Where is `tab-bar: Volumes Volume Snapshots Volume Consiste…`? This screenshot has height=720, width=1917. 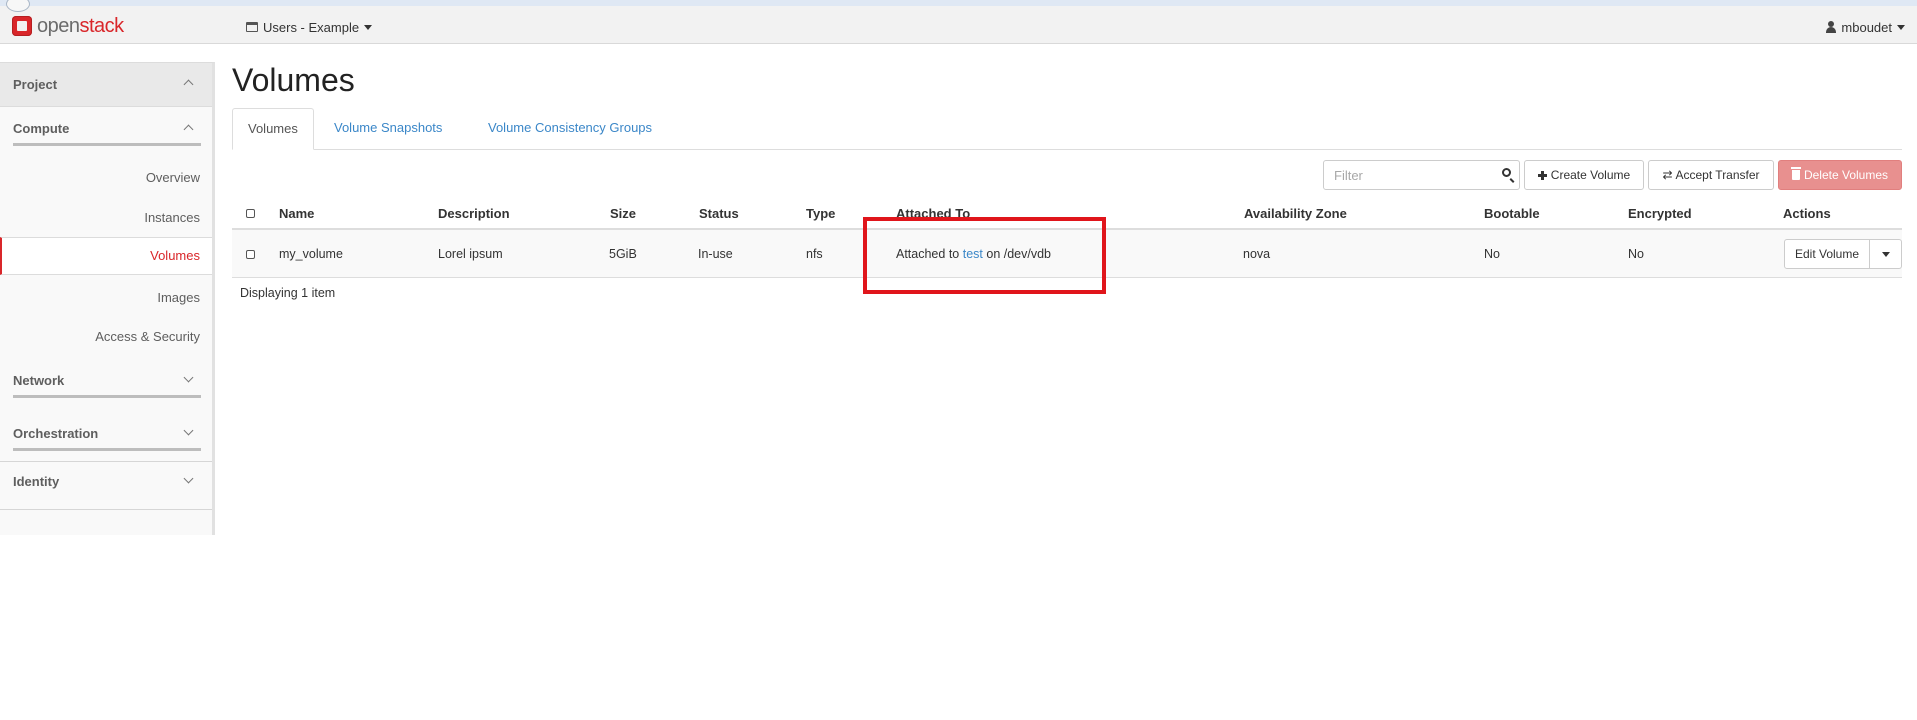 tab-bar: Volumes Volume Snapshots Volume Consiste… is located at coordinates (1067, 129).